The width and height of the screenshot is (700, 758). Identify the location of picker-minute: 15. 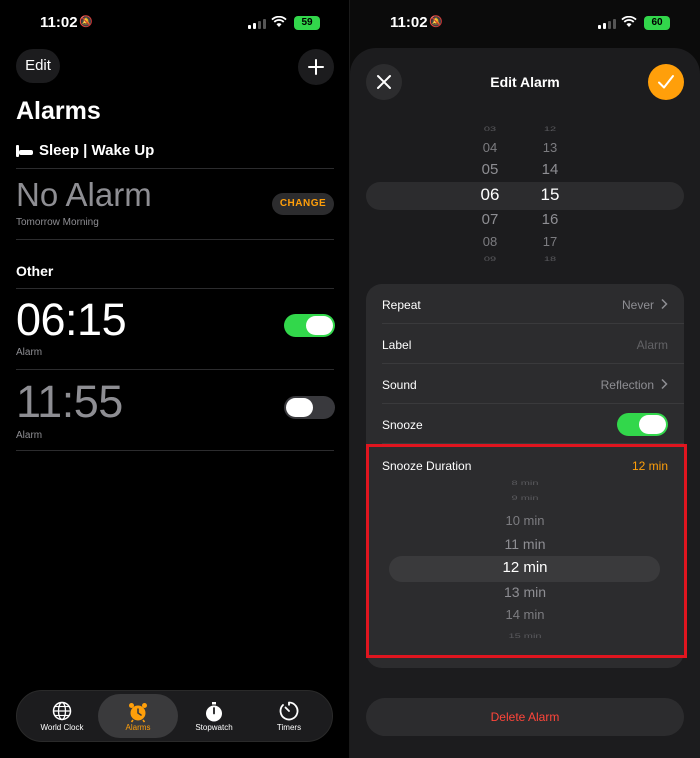
(550, 194).